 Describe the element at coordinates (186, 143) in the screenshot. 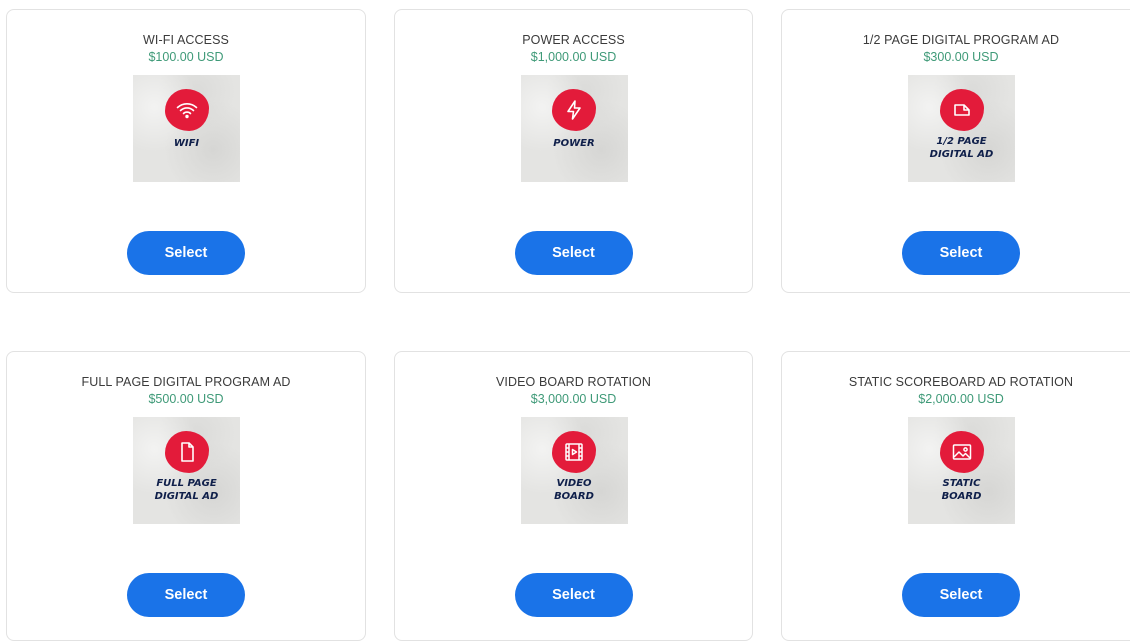

I see `thumb-caption: WIFI` at that location.